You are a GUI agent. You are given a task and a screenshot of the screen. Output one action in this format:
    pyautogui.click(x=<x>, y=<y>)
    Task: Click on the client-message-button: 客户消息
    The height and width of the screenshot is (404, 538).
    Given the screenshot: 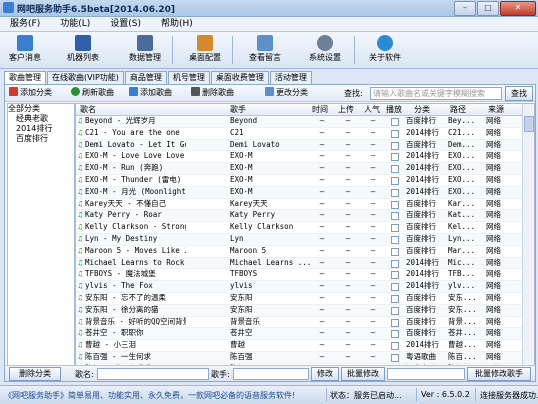 What is the action you would take?
    pyautogui.click(x=25, y=50)
    